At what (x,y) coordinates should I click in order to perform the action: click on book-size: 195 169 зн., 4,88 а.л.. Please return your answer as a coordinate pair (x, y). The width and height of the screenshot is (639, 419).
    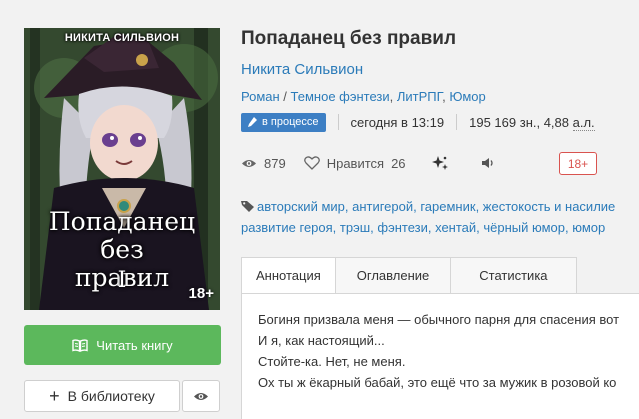
    Looking at the image, I should click on (532, 122).